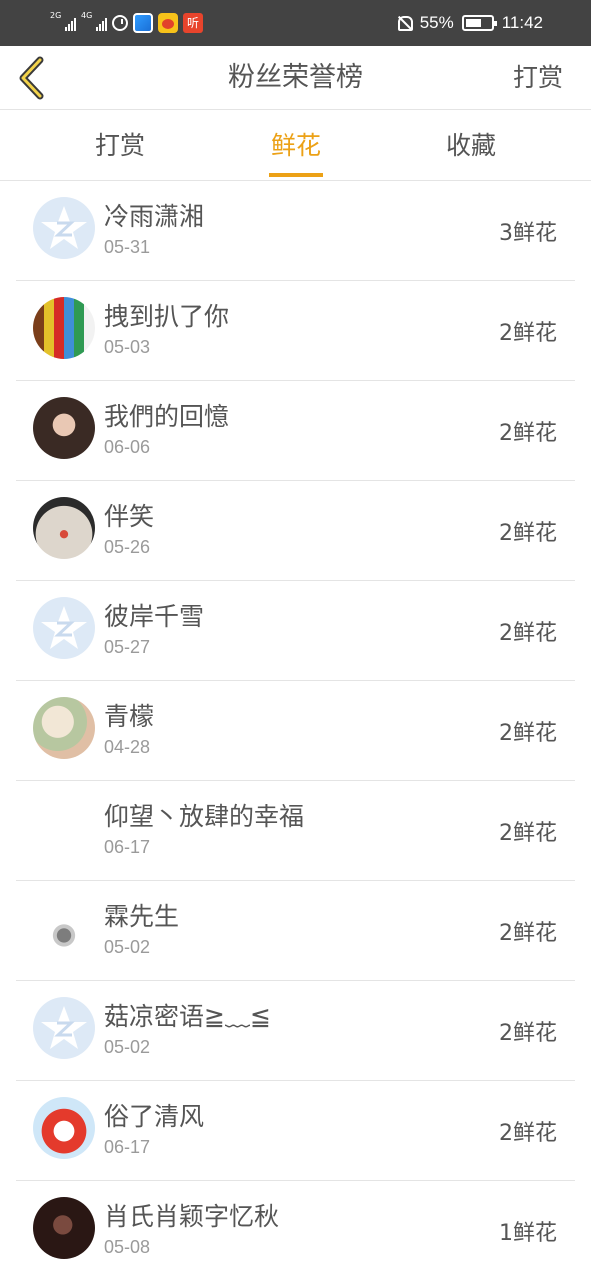 Image resolution: width=591 pixels, height=1280 pixels. What do you see at coordinates (127, 1247) in the screenshot?
I see `fan-date: 05-08` at bounding box center [127, 1247].